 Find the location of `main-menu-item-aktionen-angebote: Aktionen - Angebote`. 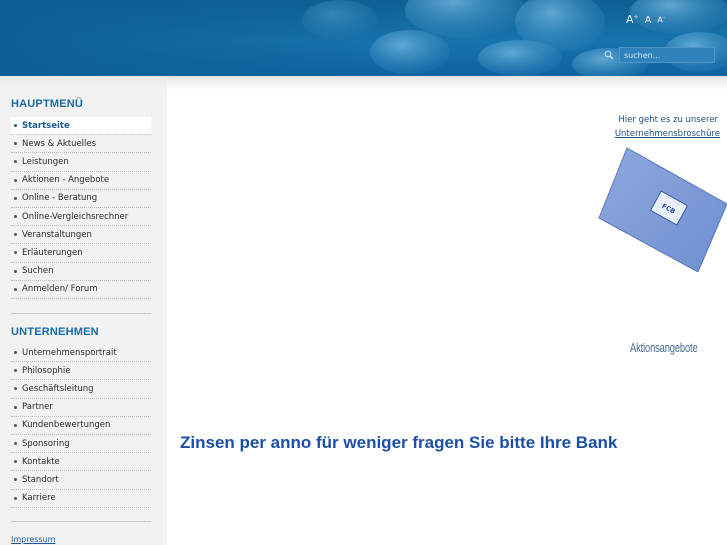

main-menu-item-aktionen-angebote: Aktionen - Angebote is located at coordinates (81, 181).